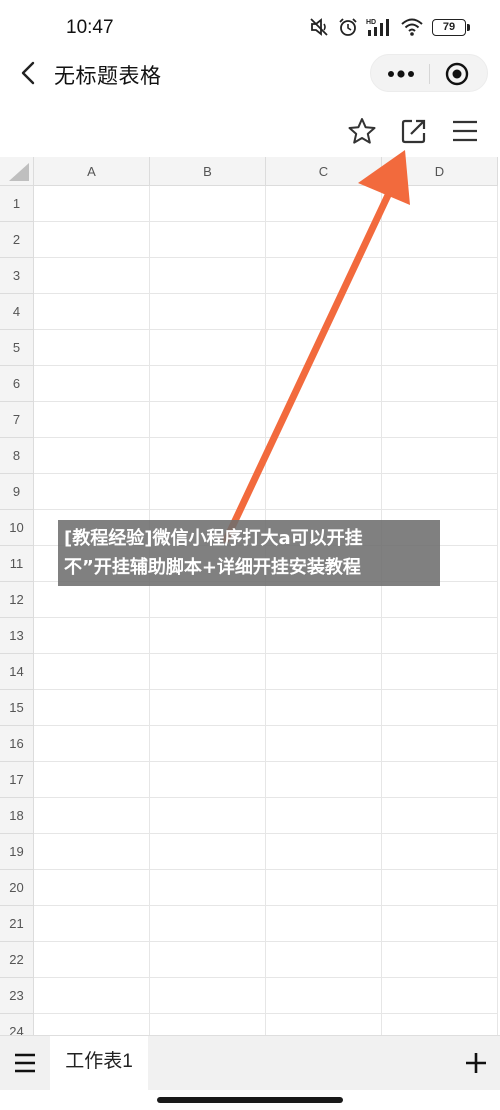 The image size is (500, 1110). I want to click on row-header: 5, so click(17, 348).